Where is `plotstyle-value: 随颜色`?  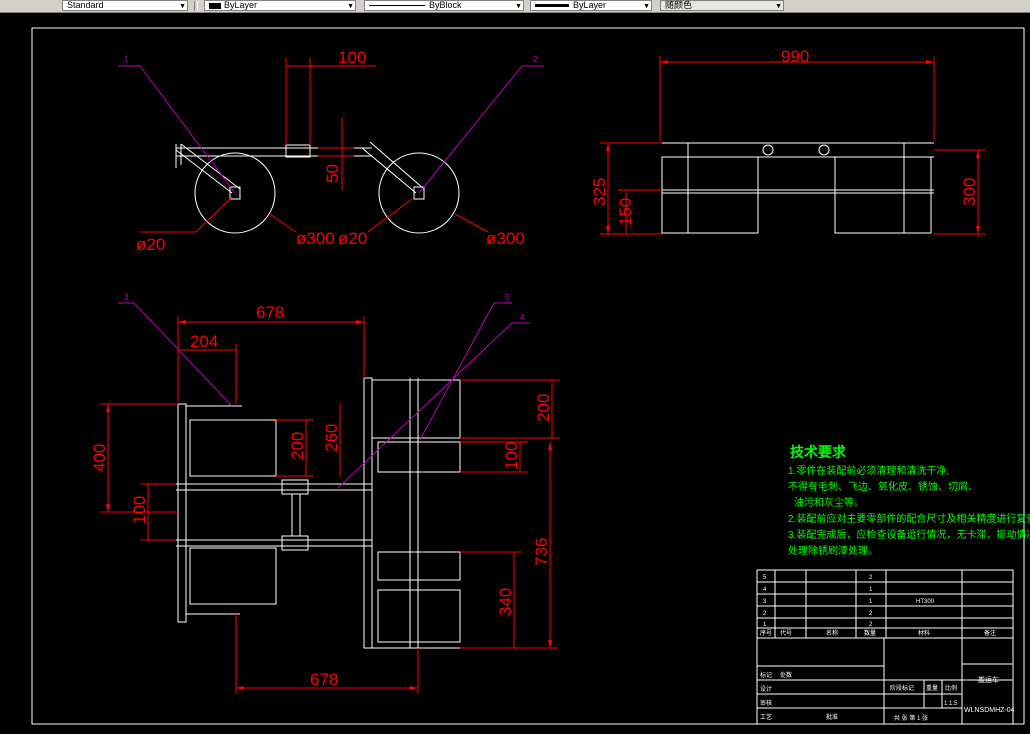
plotstyle-value: 随颜色 is located at coordinates (679, 5).